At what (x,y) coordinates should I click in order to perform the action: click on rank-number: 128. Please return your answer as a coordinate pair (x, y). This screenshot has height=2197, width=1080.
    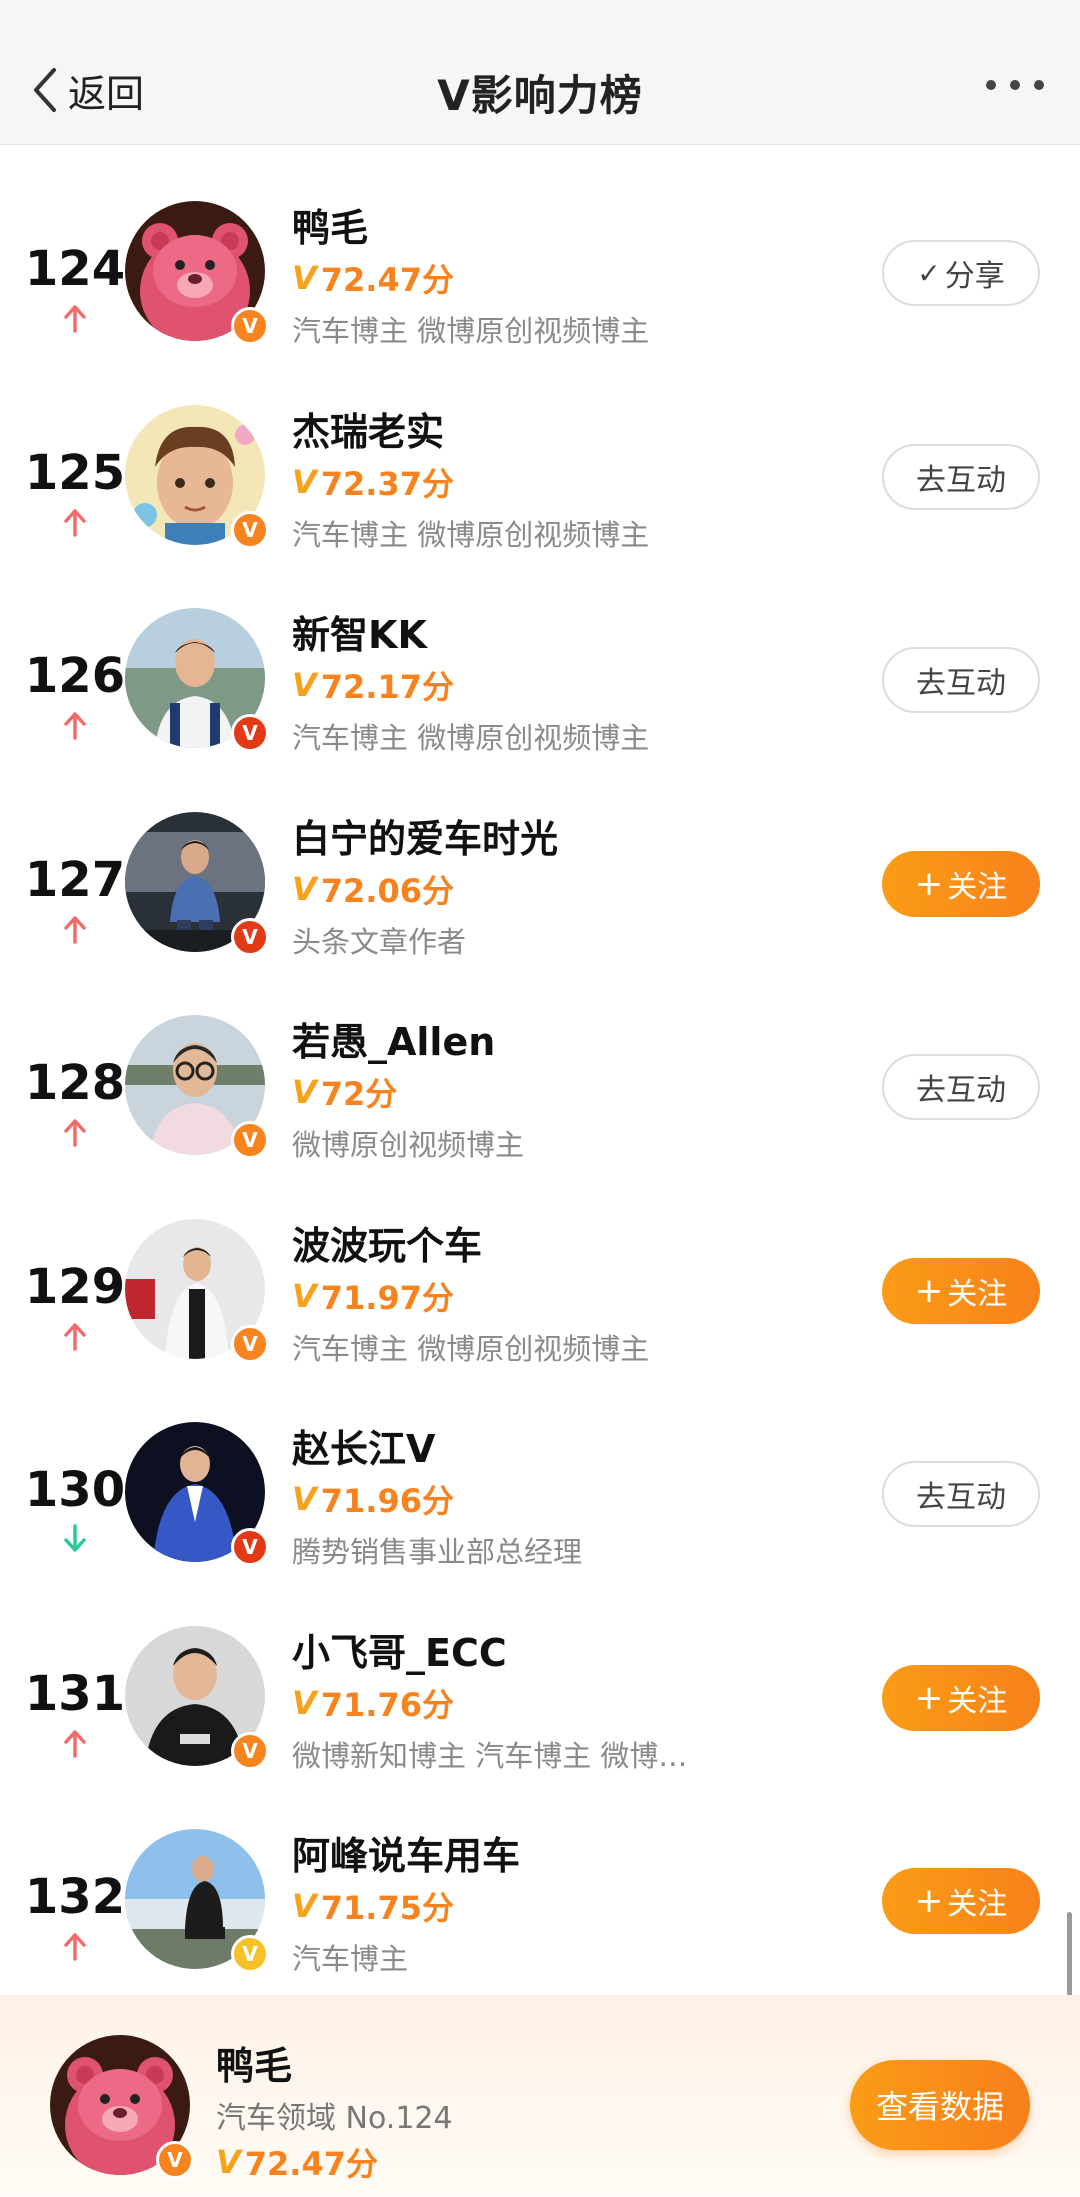
    Looking at the image, I should click on (75, 1083).